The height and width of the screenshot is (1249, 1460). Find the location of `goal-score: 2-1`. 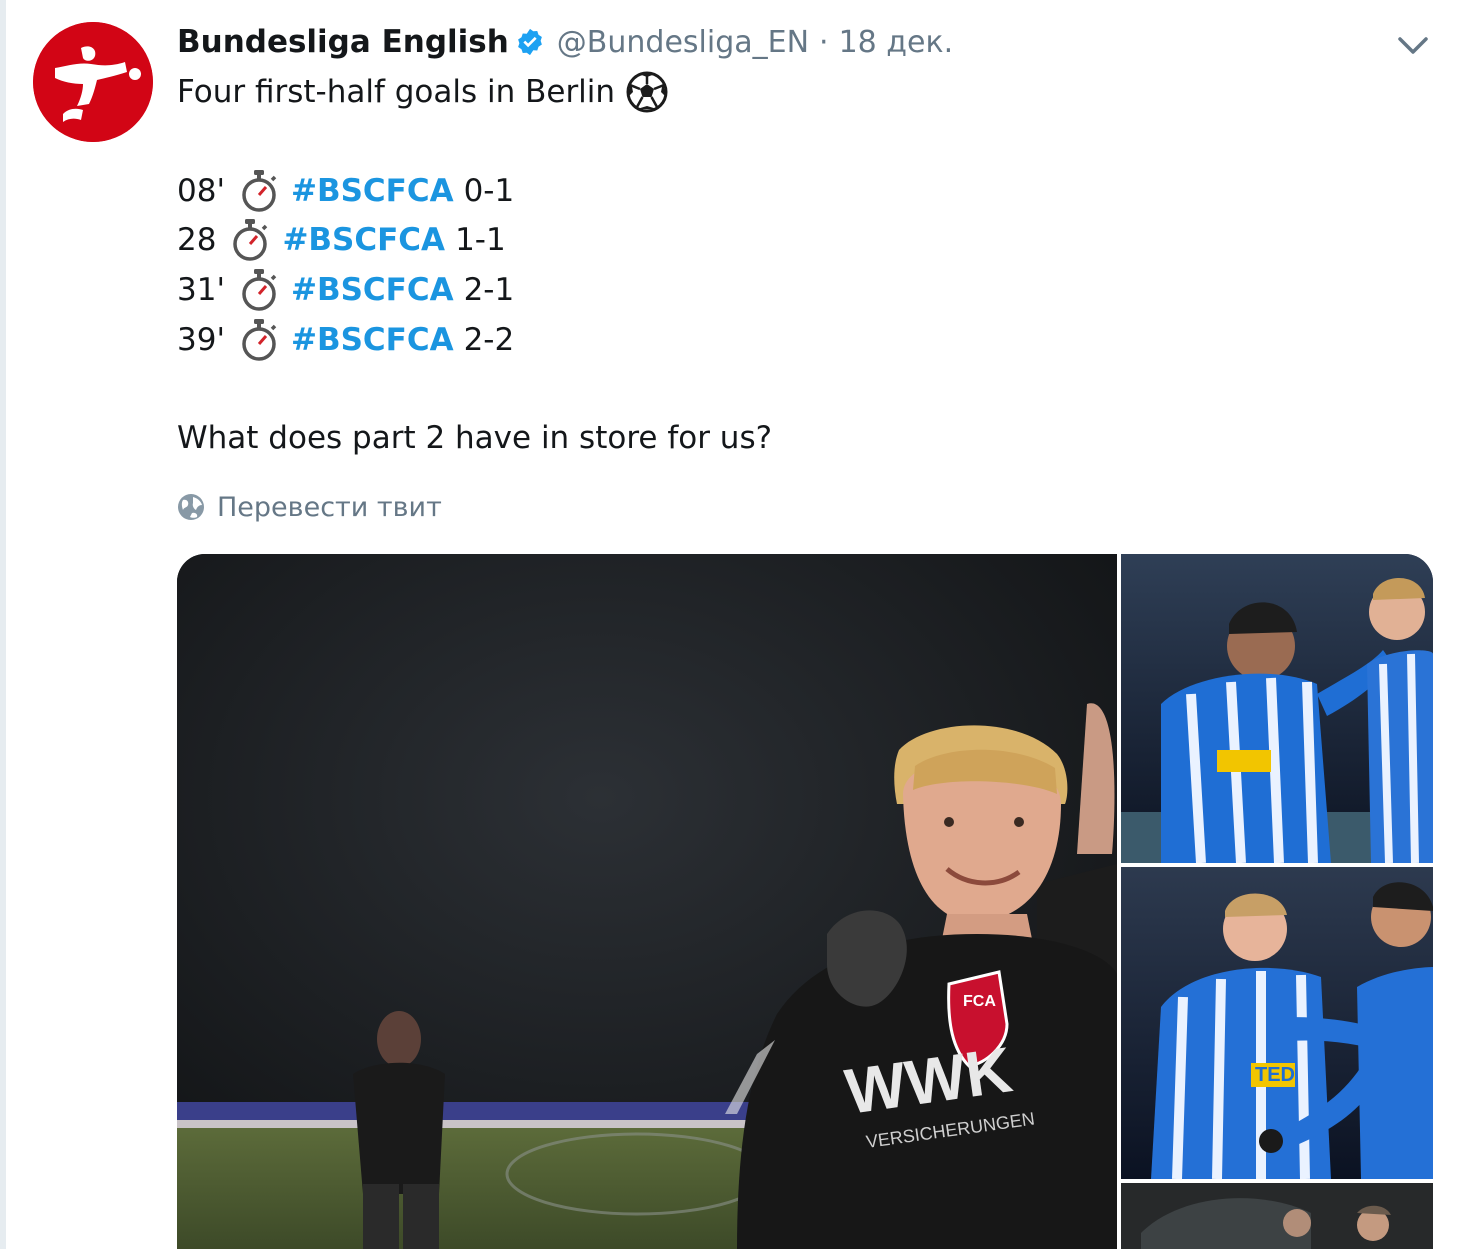

goal-score: 2-1 is located at coordinates (489, 290).